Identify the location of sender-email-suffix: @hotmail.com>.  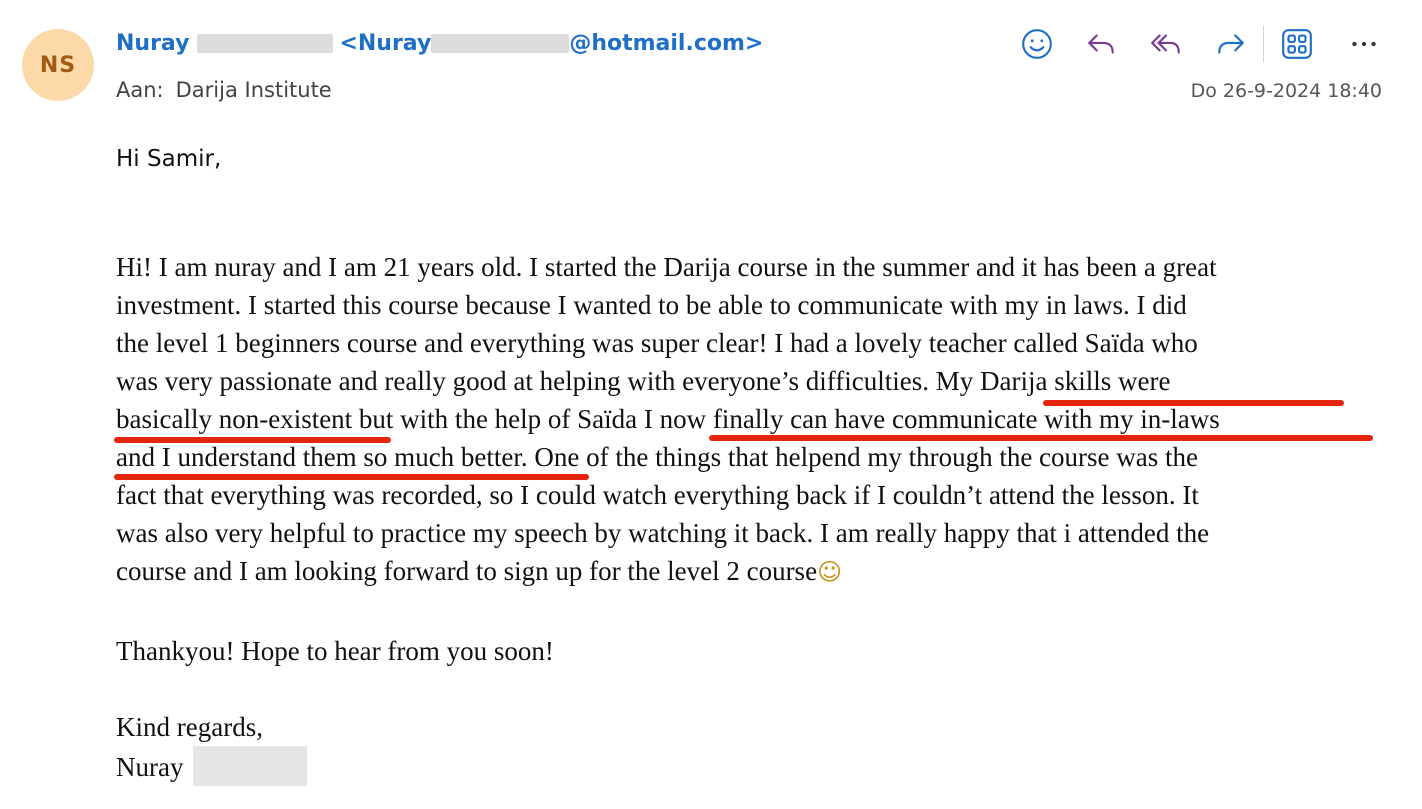
(666, 43).